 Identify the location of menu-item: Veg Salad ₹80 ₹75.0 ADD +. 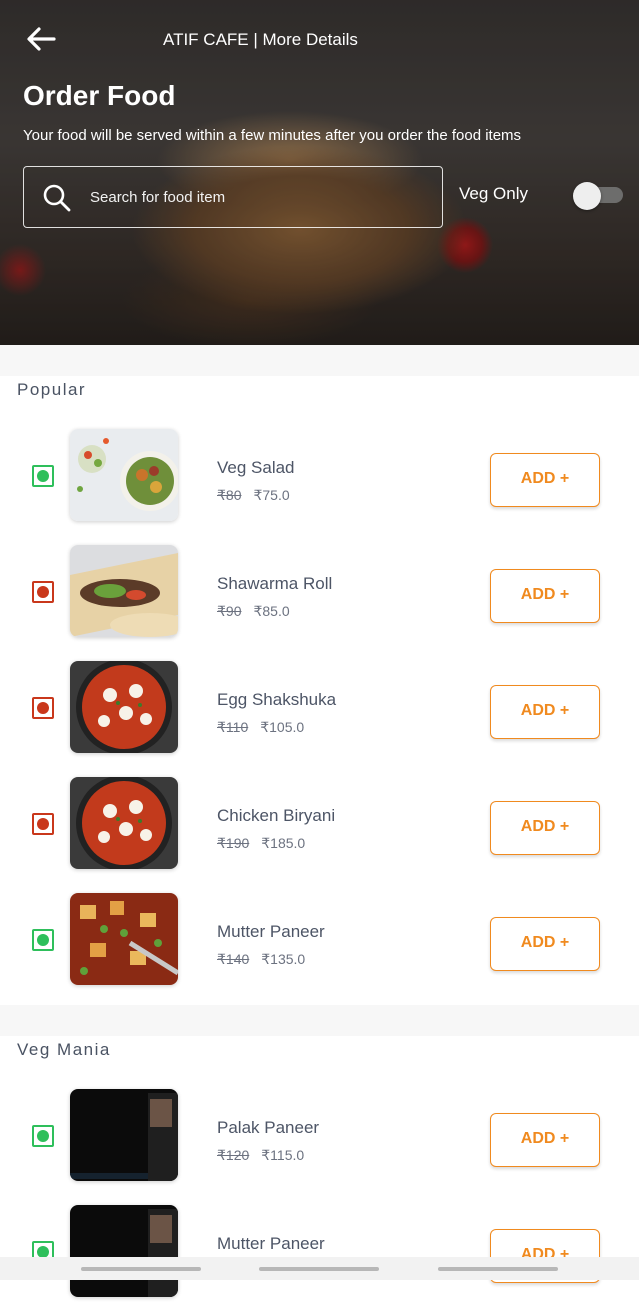
(319, 482).